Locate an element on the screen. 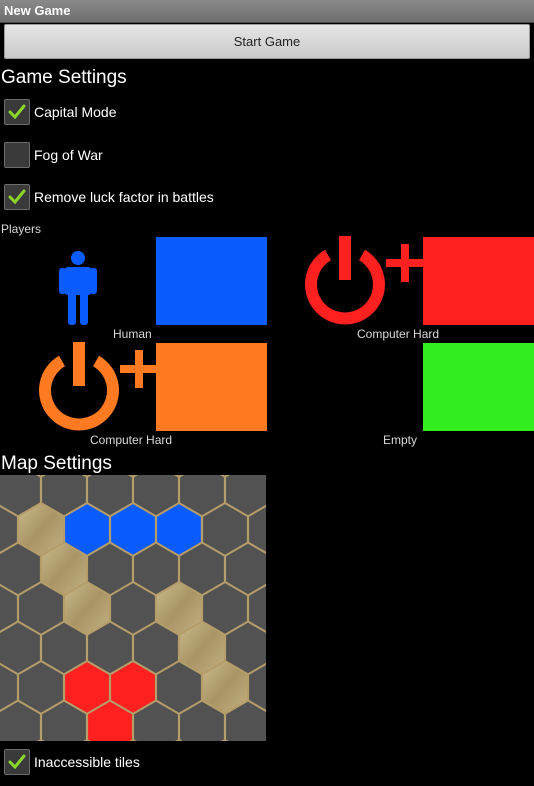 Image resolution: width=534 pixels, height=786 pixels. inaccessible-tiles-label: Inaccessible tiles is located at coordinates (87, 762).